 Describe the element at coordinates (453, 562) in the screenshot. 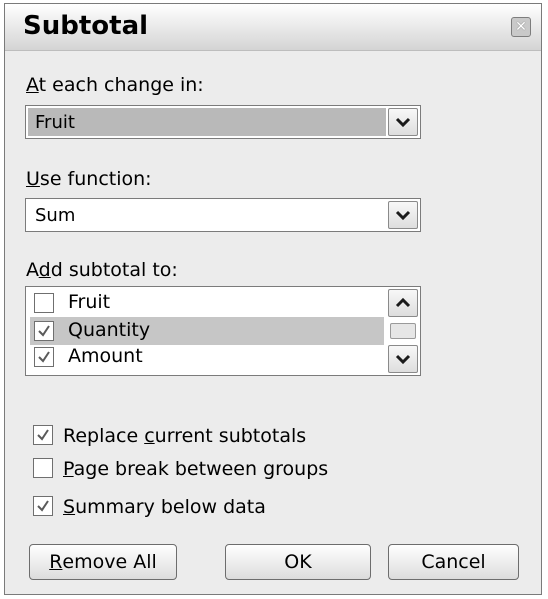

I see `cancel-button: Cancel` at that location.